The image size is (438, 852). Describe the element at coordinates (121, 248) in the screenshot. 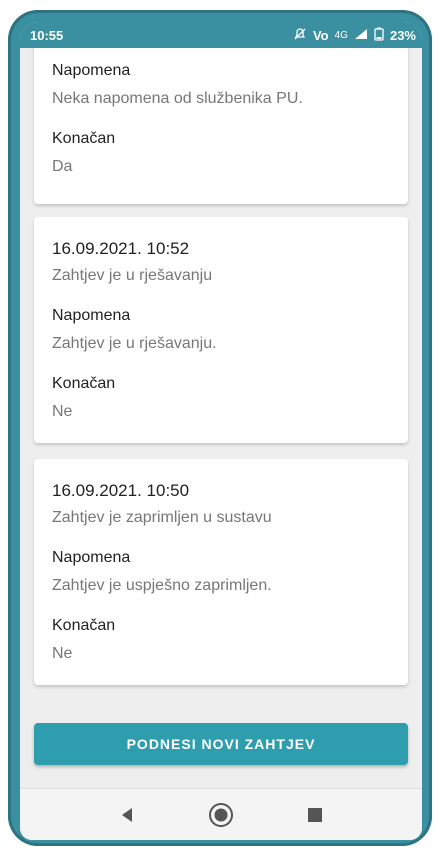

I see `card-date: 16.09.2021. 10:52` at that location.